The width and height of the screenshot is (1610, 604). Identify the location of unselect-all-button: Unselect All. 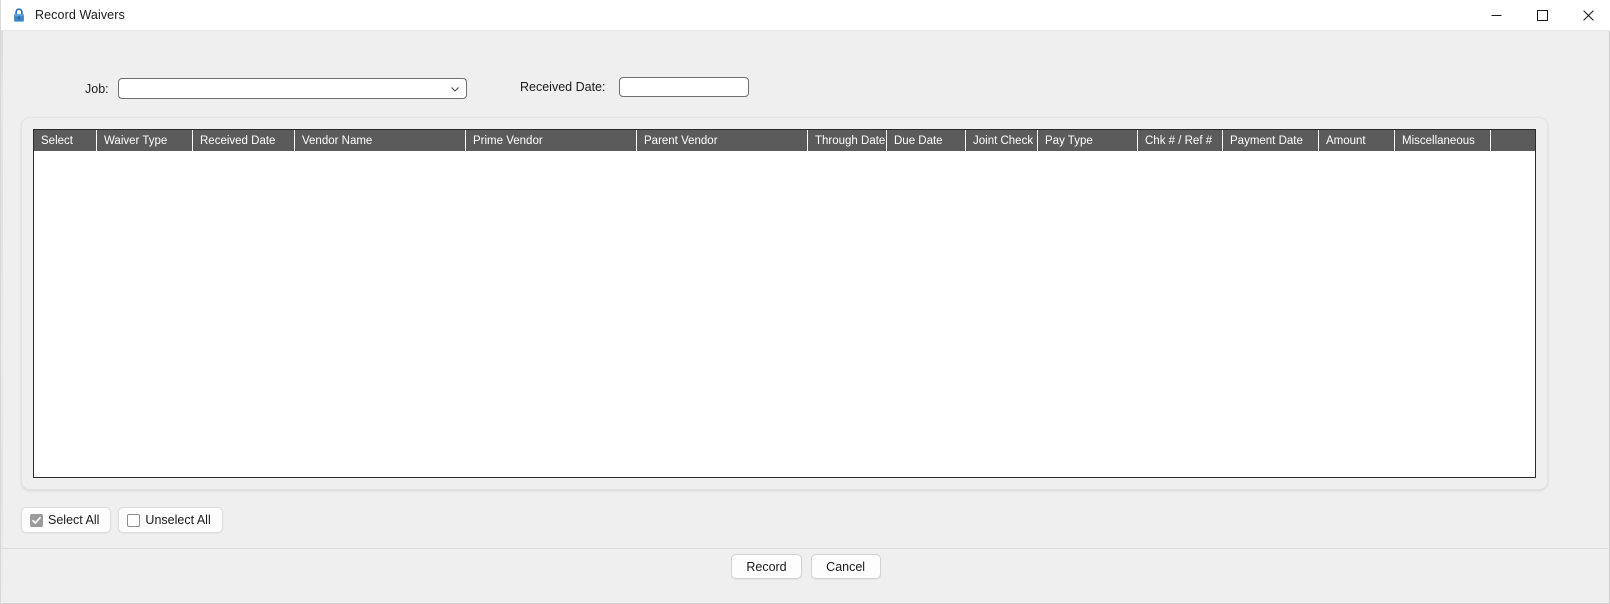
(170, 520).